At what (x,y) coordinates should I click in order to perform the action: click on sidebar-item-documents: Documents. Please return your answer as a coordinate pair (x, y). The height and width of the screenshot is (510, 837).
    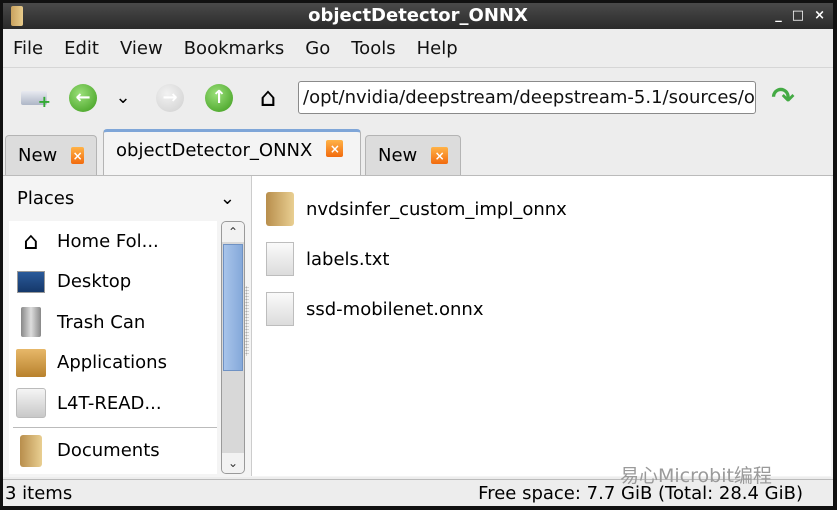
    Looking at the image, I should click on (113, 451).